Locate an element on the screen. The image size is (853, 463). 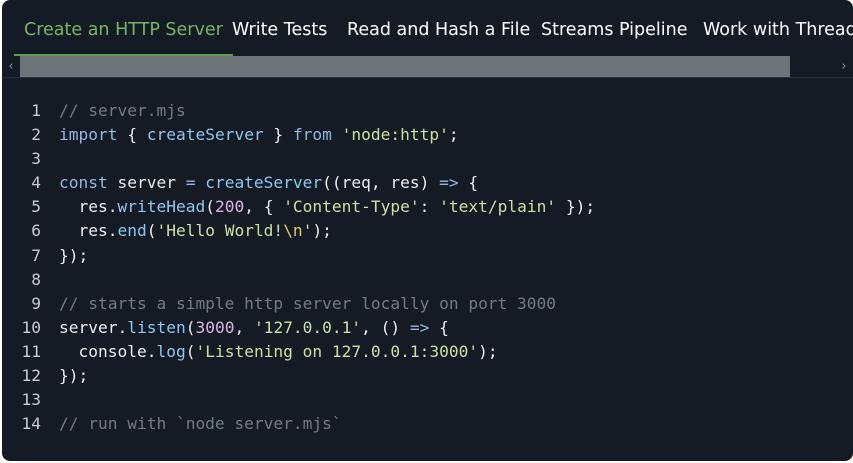
line-number: 5 is located at coordinates (36, 207).